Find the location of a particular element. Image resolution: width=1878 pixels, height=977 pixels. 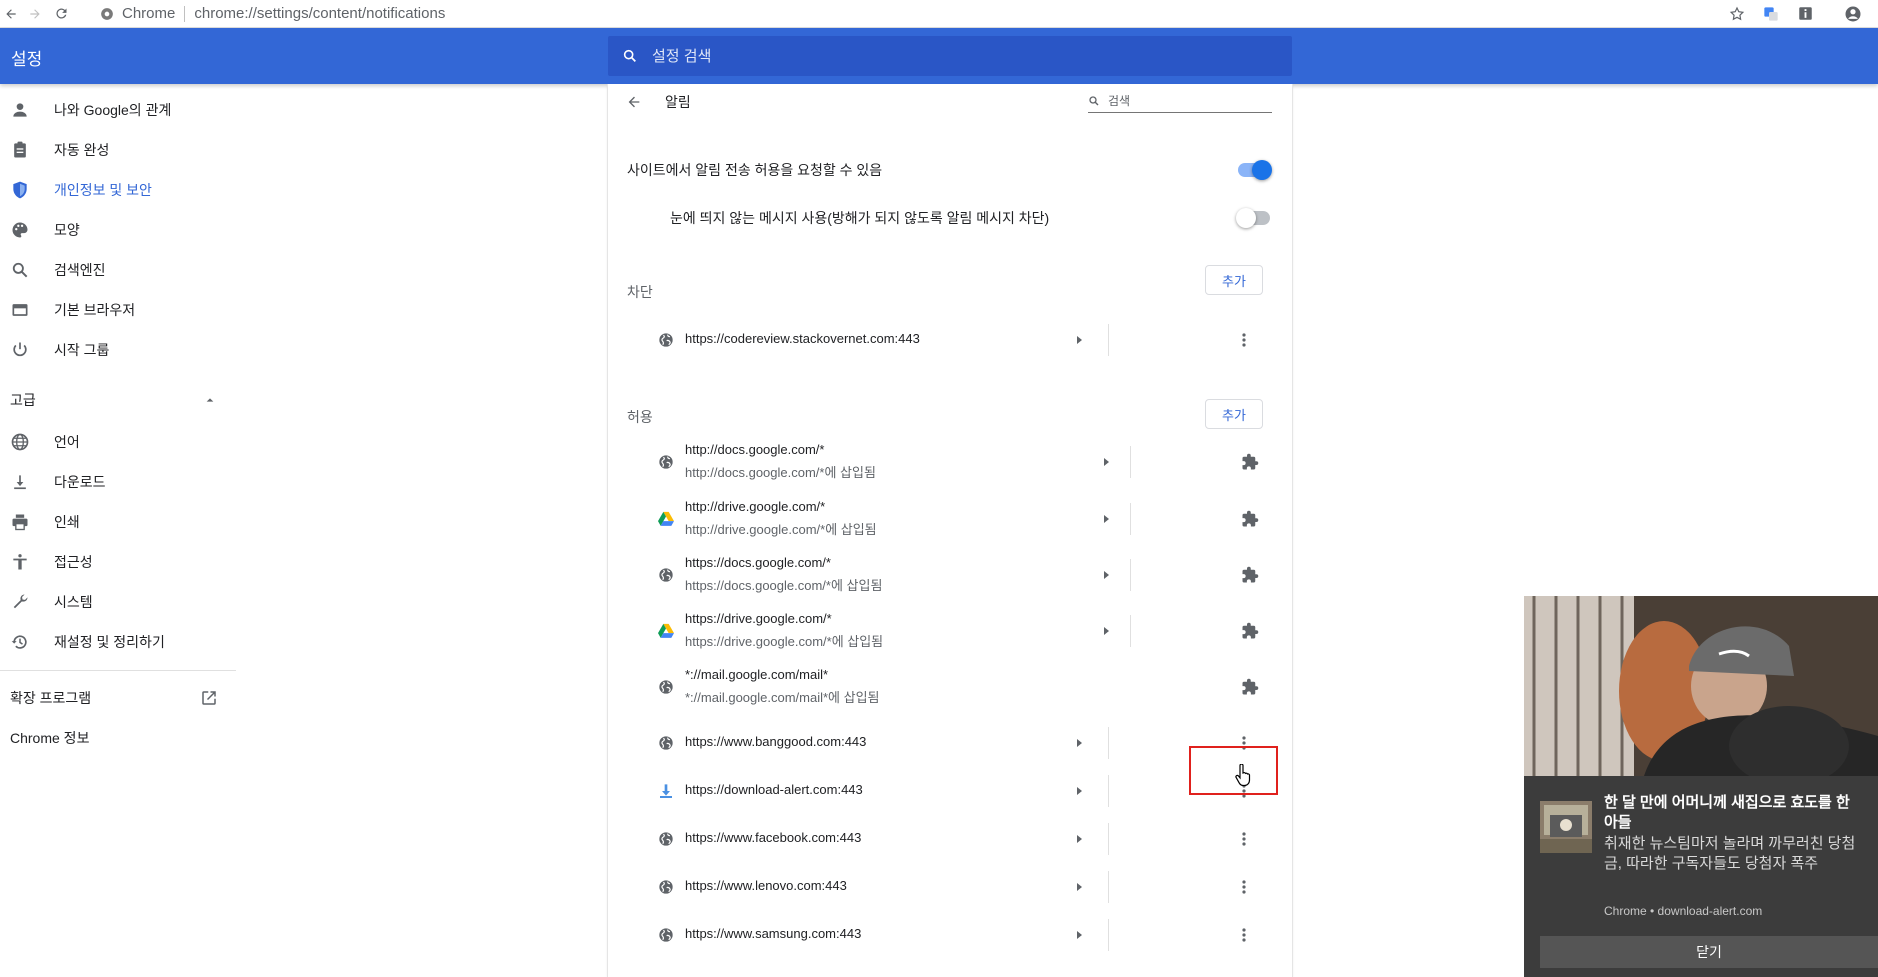

settings-search-input is located at coordinates (952, 56).